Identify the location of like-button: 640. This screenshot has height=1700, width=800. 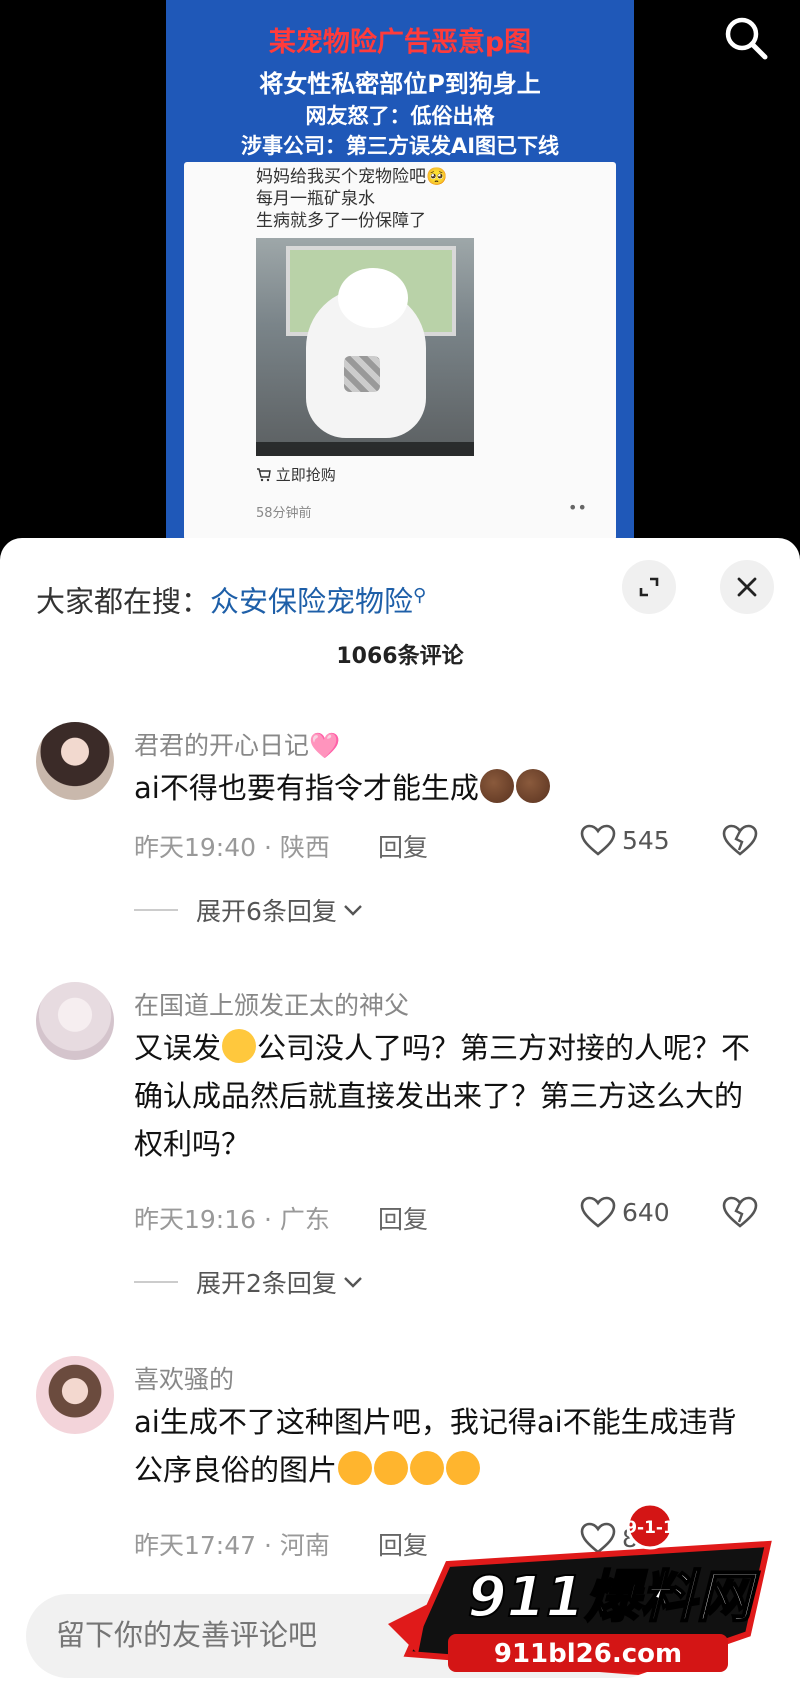
(625, 1212).